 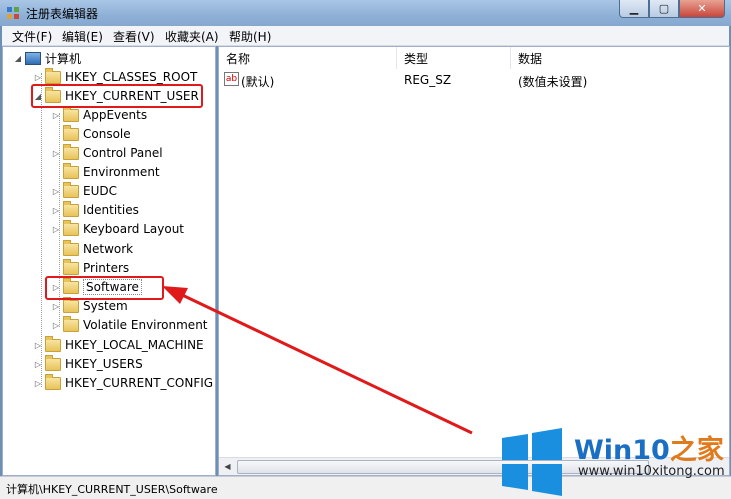 What do you see at coordinates (532, 462) in the screenshot?
I see `windows-logo-icon` at bounding box center [532, 462].